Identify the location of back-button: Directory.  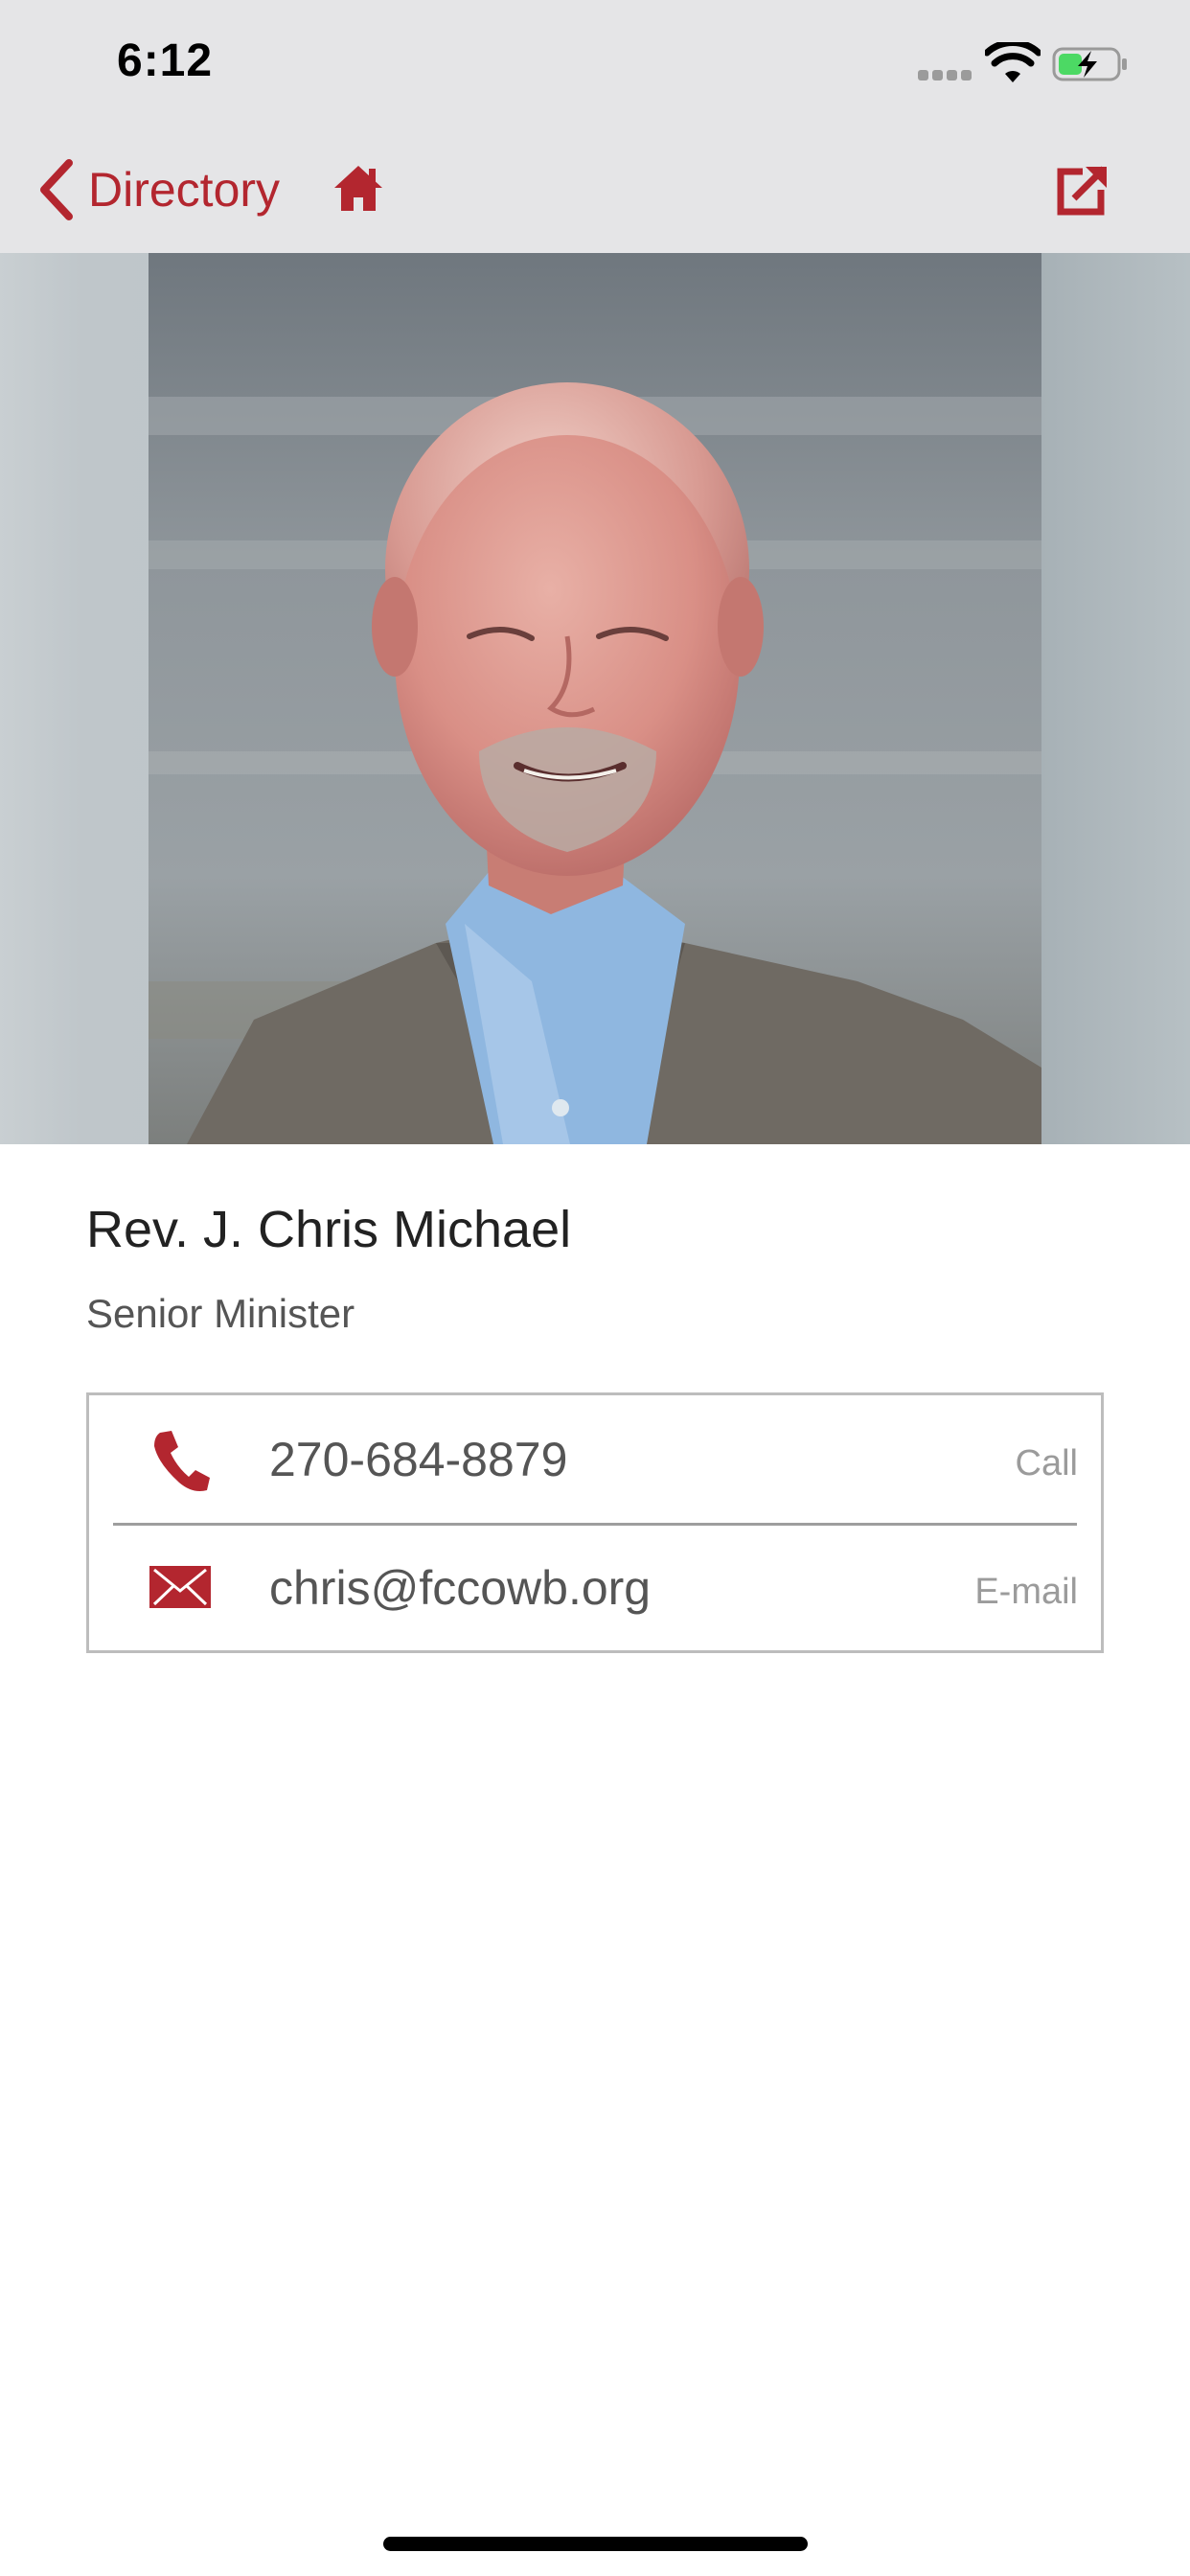
(157, 189).